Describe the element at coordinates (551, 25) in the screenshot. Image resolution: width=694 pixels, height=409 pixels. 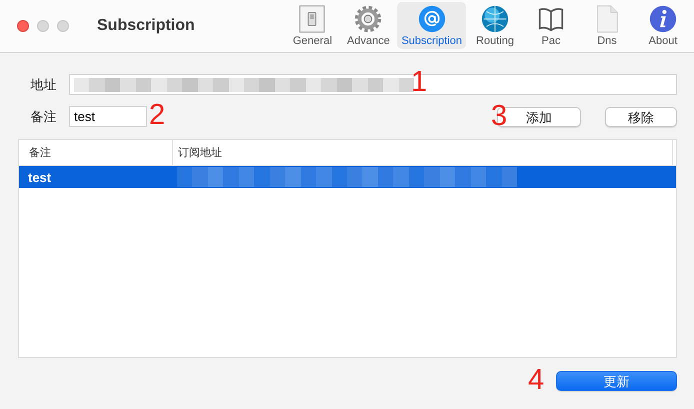
I see `toolbar-tab: Pac` at that location.